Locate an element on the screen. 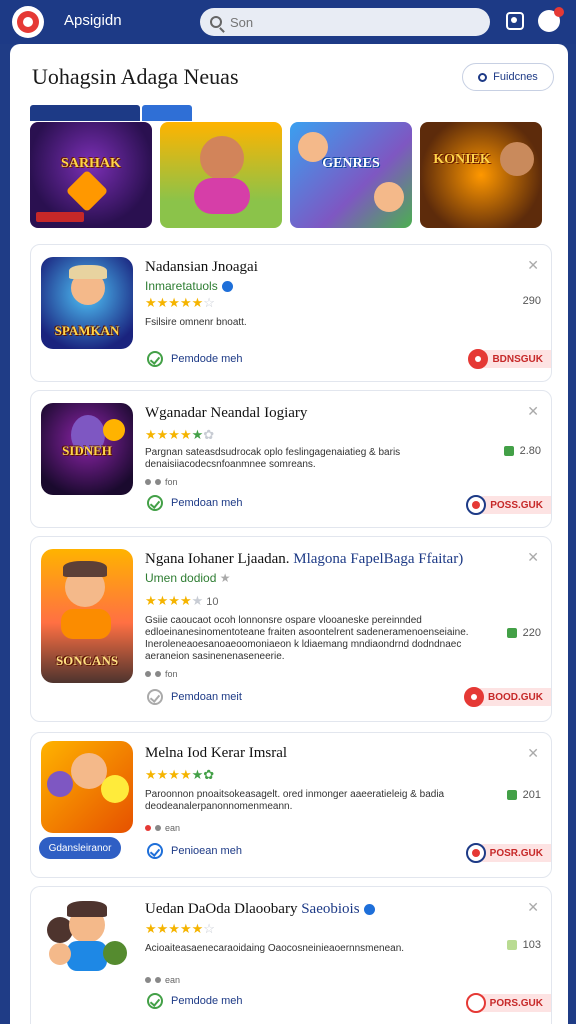  download-count: 201 is located at coordinates (523, 795).